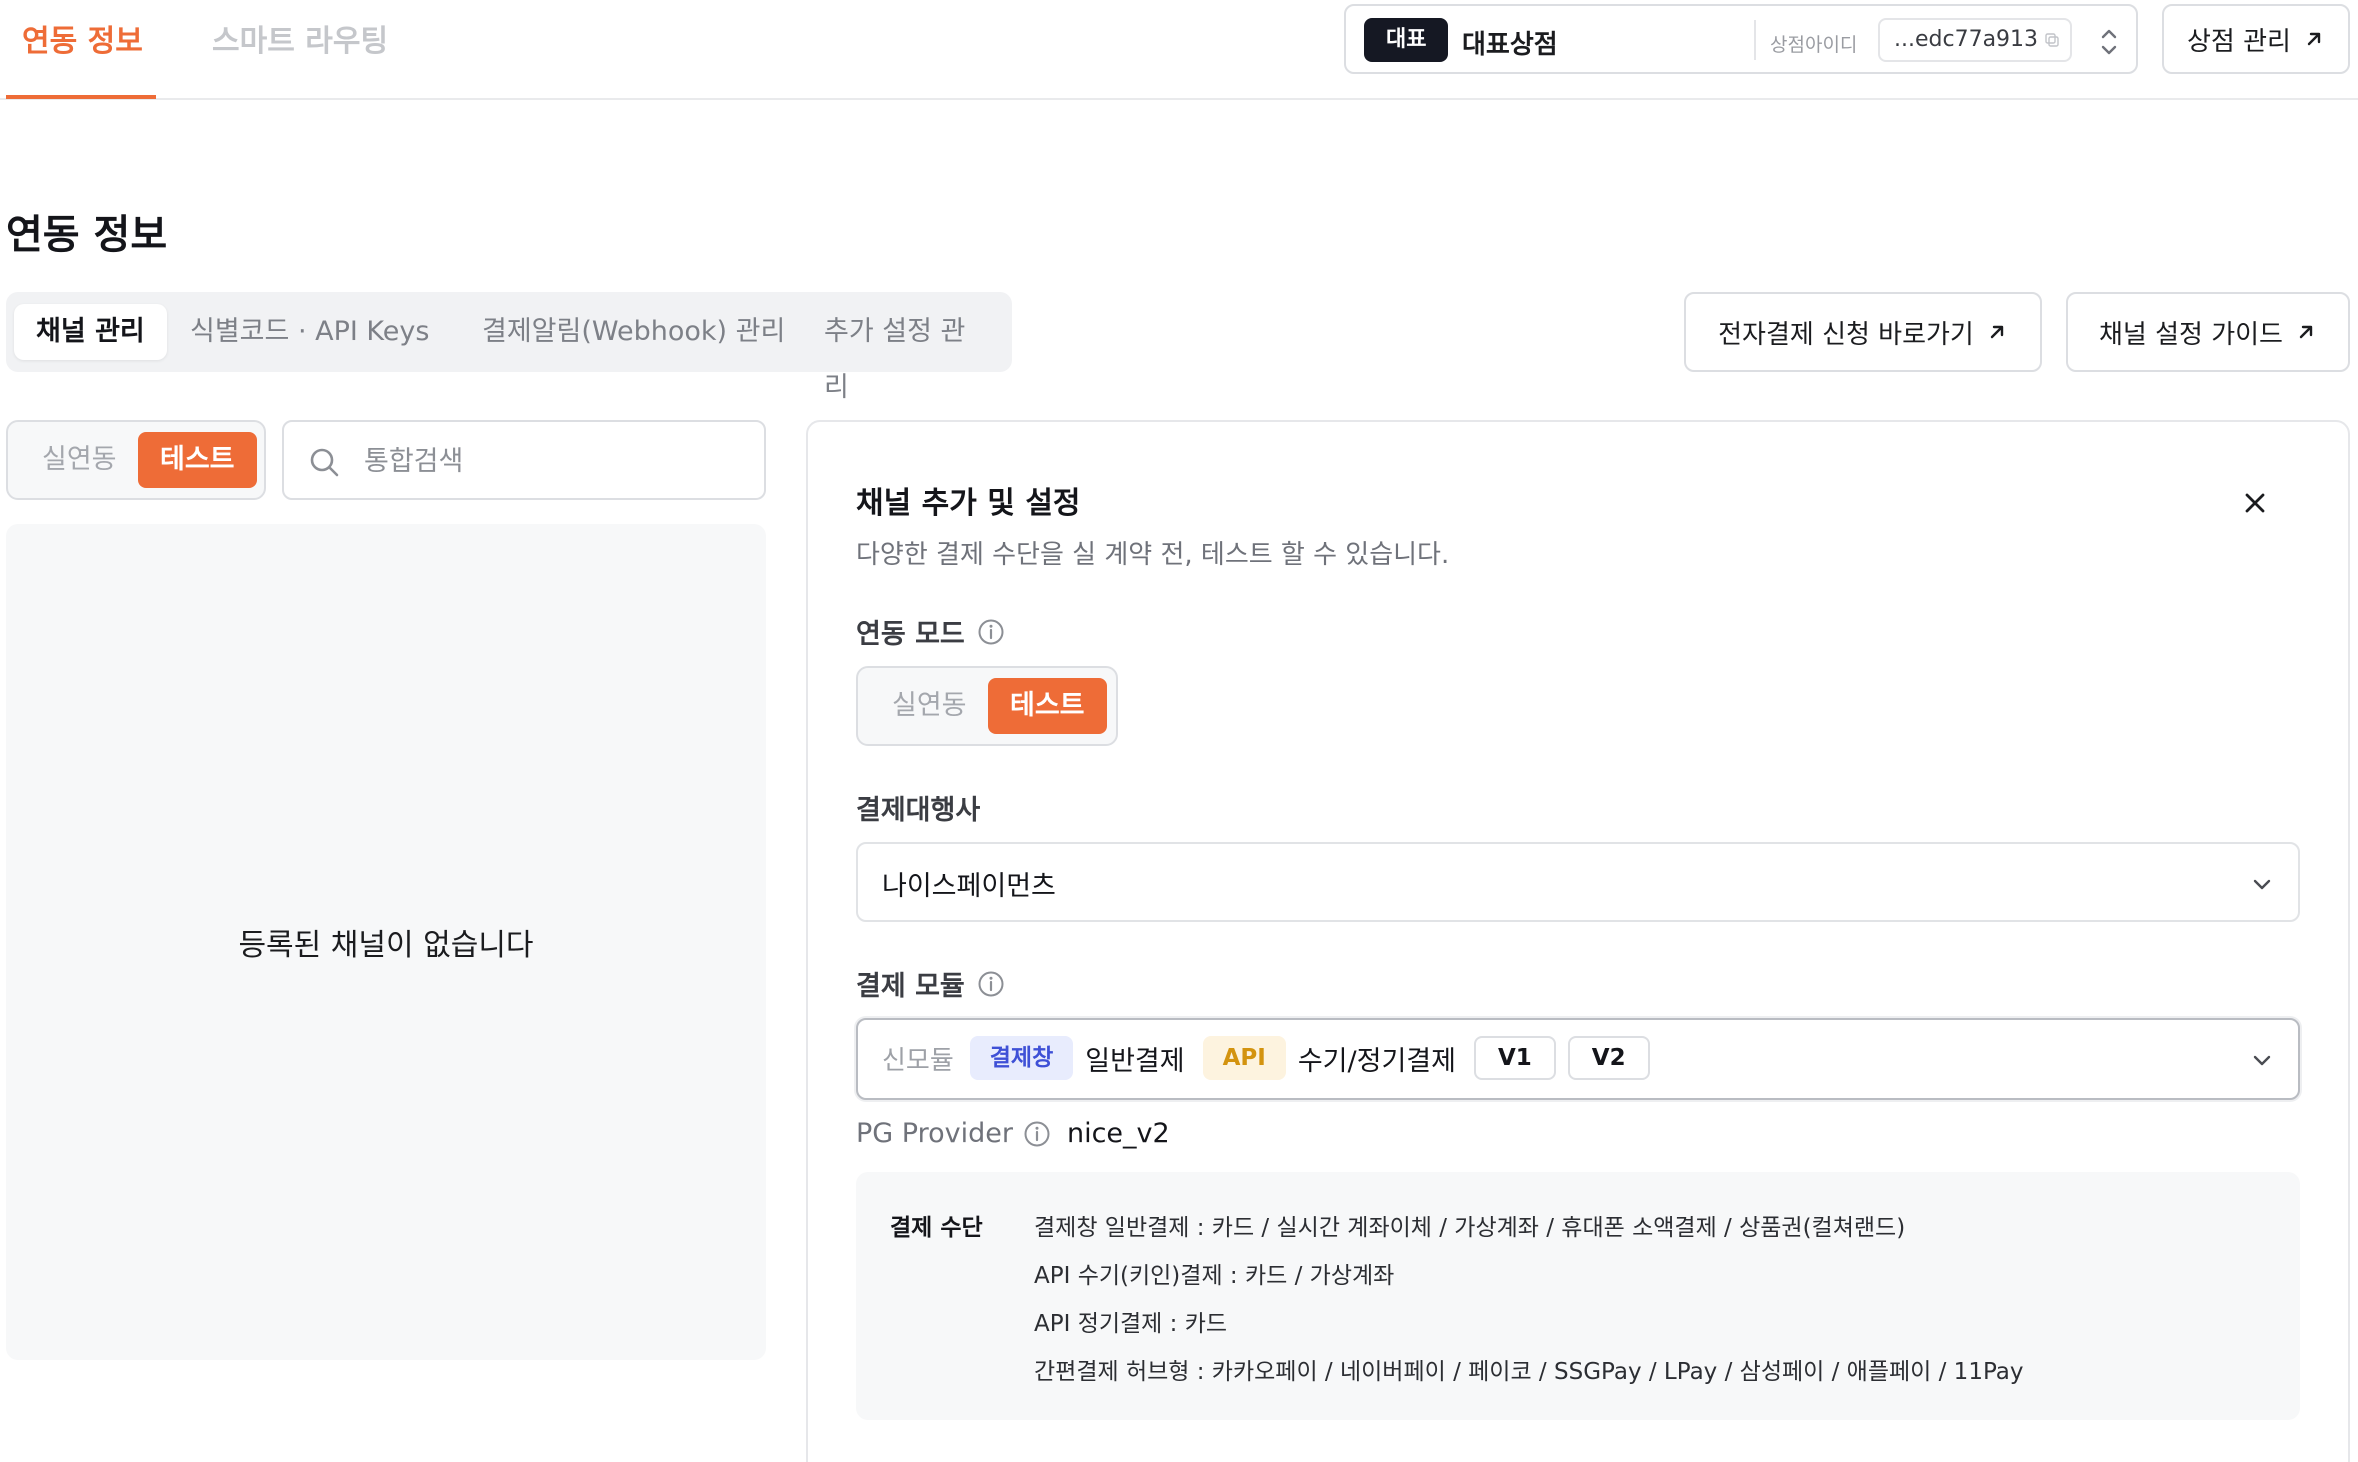  Describe the element at coordinates (1510, 45) in the screenshot. I see `store-name: 대표상점` at that location.